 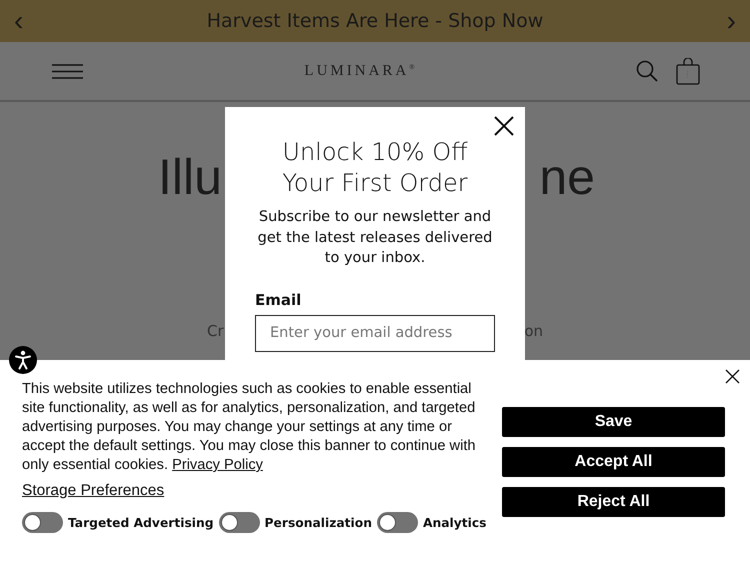 I want to click on toggle-label: Targeted Advertising, so click(x=141, y=523).